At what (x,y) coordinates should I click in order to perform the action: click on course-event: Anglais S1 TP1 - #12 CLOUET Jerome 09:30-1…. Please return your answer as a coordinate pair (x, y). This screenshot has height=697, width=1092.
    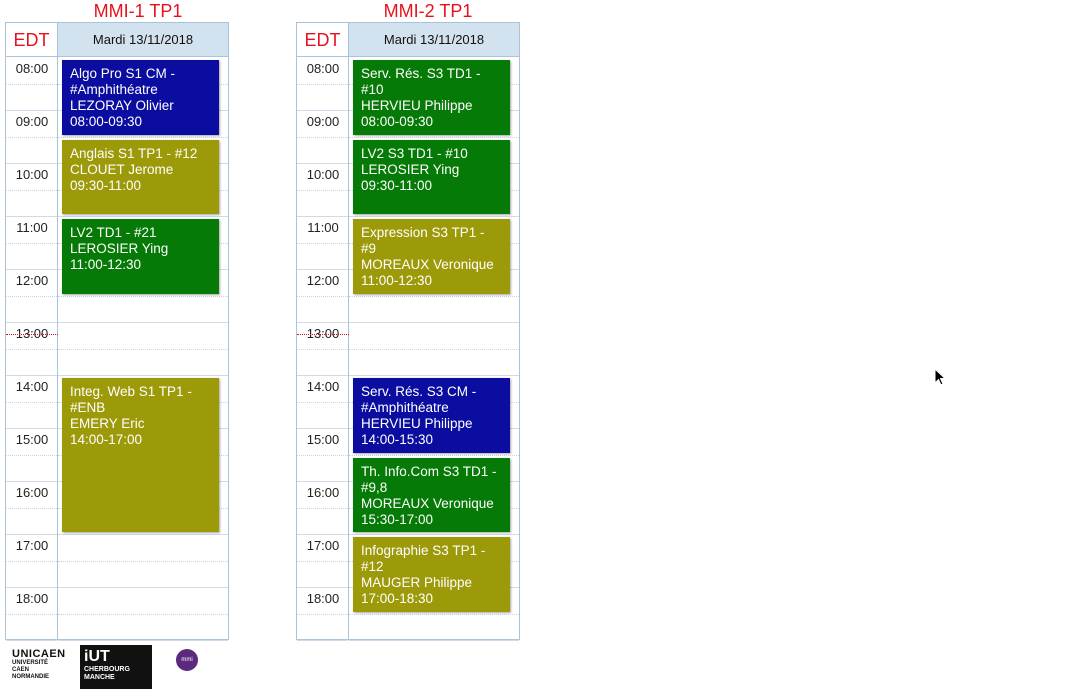
    Looking at the image, I should click on (140, 176).